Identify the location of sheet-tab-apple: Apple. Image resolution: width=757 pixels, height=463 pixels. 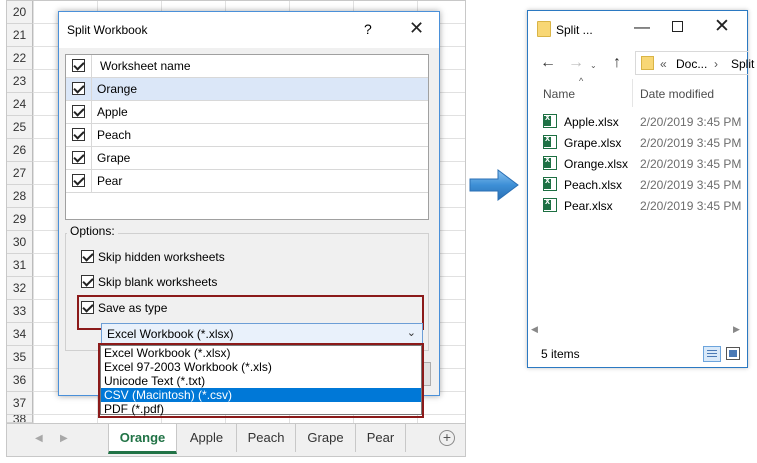
(207, 438).